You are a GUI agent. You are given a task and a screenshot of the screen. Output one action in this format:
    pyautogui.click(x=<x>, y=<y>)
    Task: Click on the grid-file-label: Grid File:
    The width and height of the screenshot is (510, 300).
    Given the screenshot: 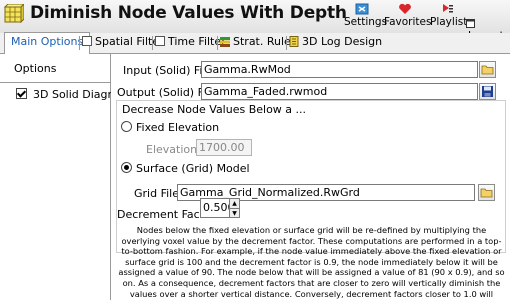 What is the action you would take?
    pyautogui.click(x=158, y=193)
    